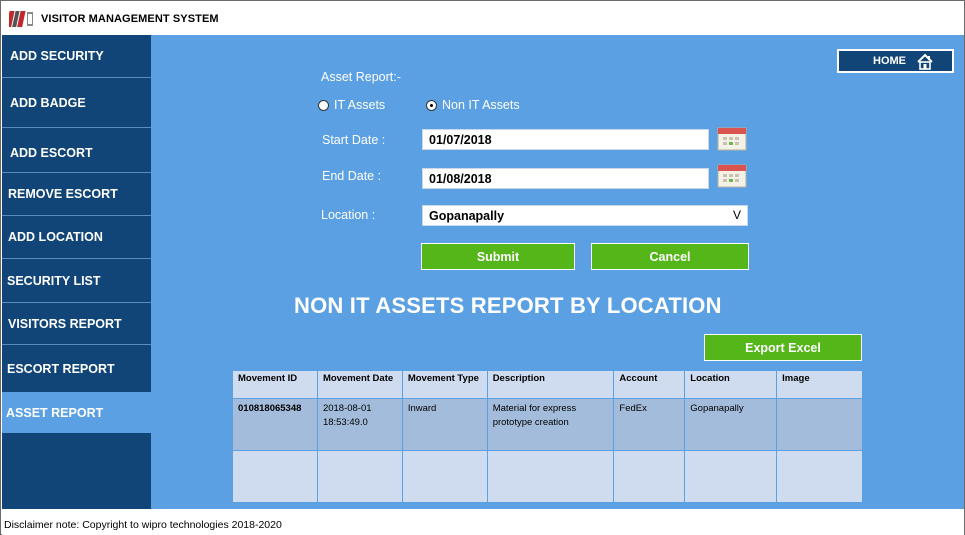 The height and width of the screenshot is (535, 965). I want to click on table-row-empty, so click(547, 476).